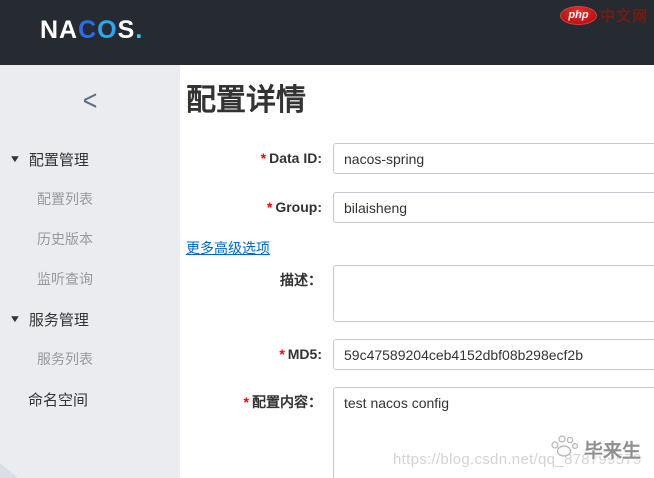 This screenshot has height=478, width=654. What do you see at coordinates (493, 354) in the screenshot?
I see `md5-input` at bounding box center [493, 354].